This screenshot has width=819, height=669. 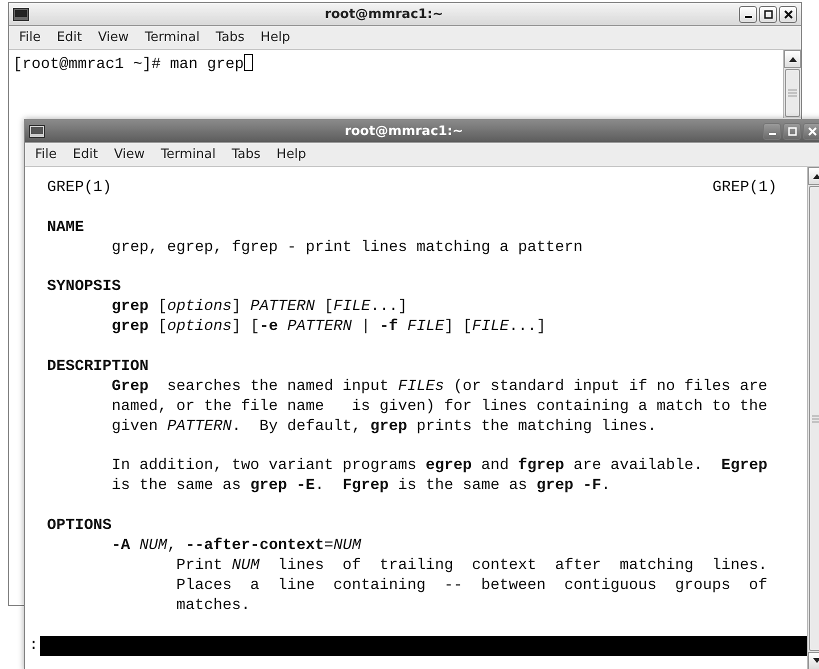 What do you see at coordinates (815, 661) in the screenshot?
I see `down-arrow-icon` at bounding box center [815, 661].